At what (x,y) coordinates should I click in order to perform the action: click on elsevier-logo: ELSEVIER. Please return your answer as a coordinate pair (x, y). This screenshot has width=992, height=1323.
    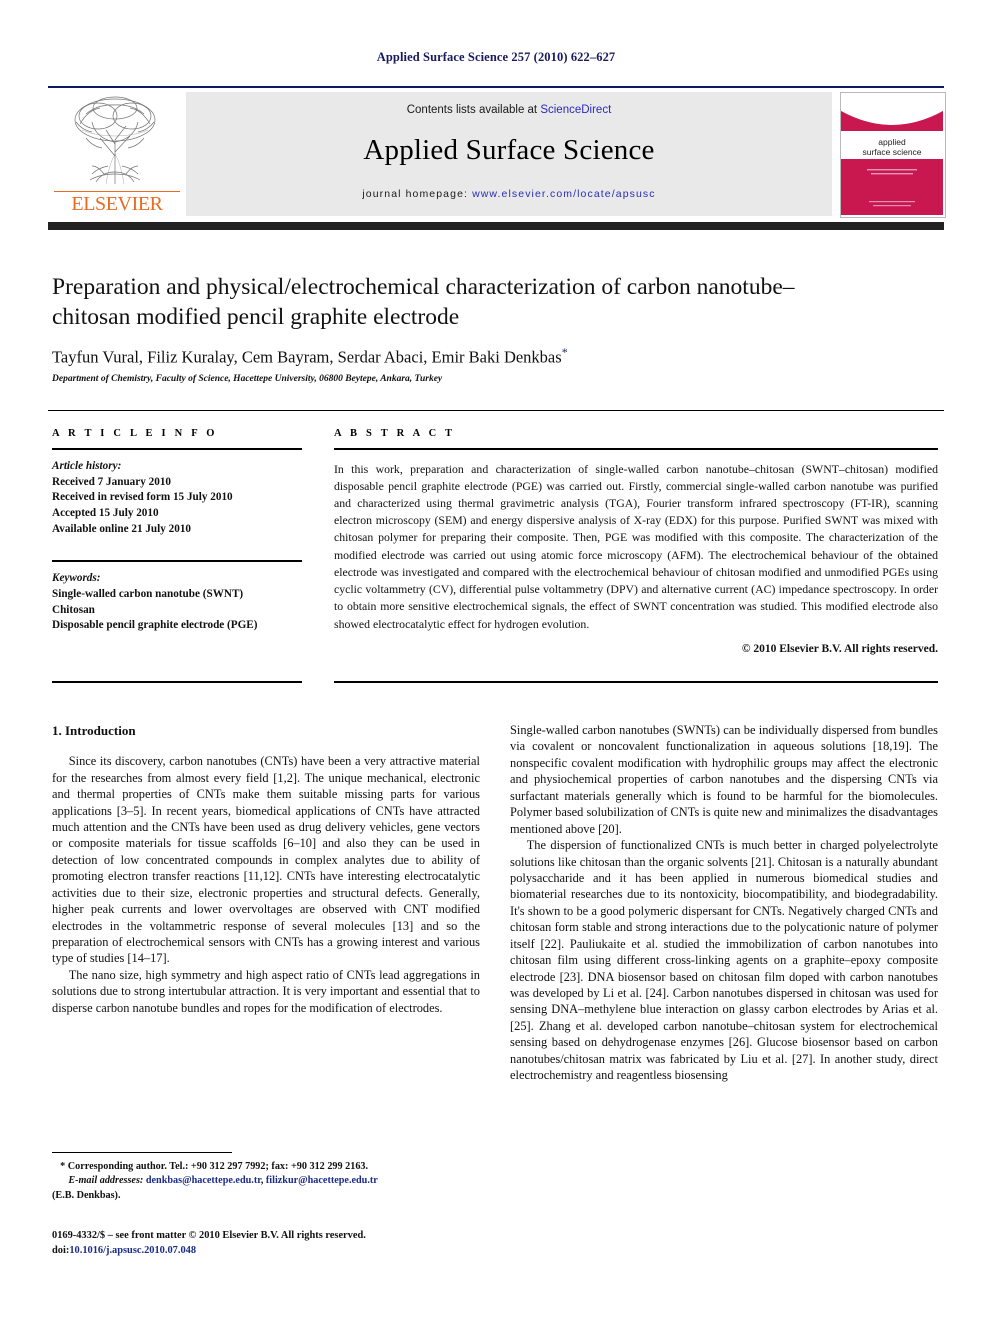
    Looking at the image, I should click on (117, 154).